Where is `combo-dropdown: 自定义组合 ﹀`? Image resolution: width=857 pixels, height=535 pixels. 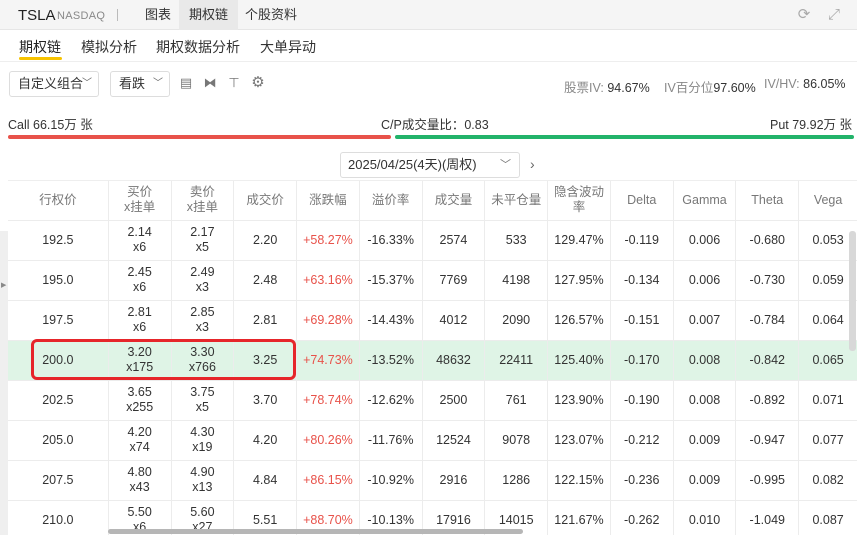 combo-dropdown: 自定义组合 ﹀ is located at coordinates (54, 84).